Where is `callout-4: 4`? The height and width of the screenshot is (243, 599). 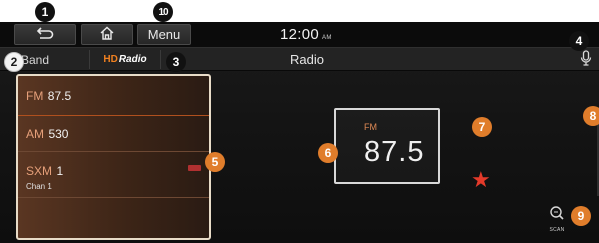 callout-4: 4 is located at coordinates (579, 41).